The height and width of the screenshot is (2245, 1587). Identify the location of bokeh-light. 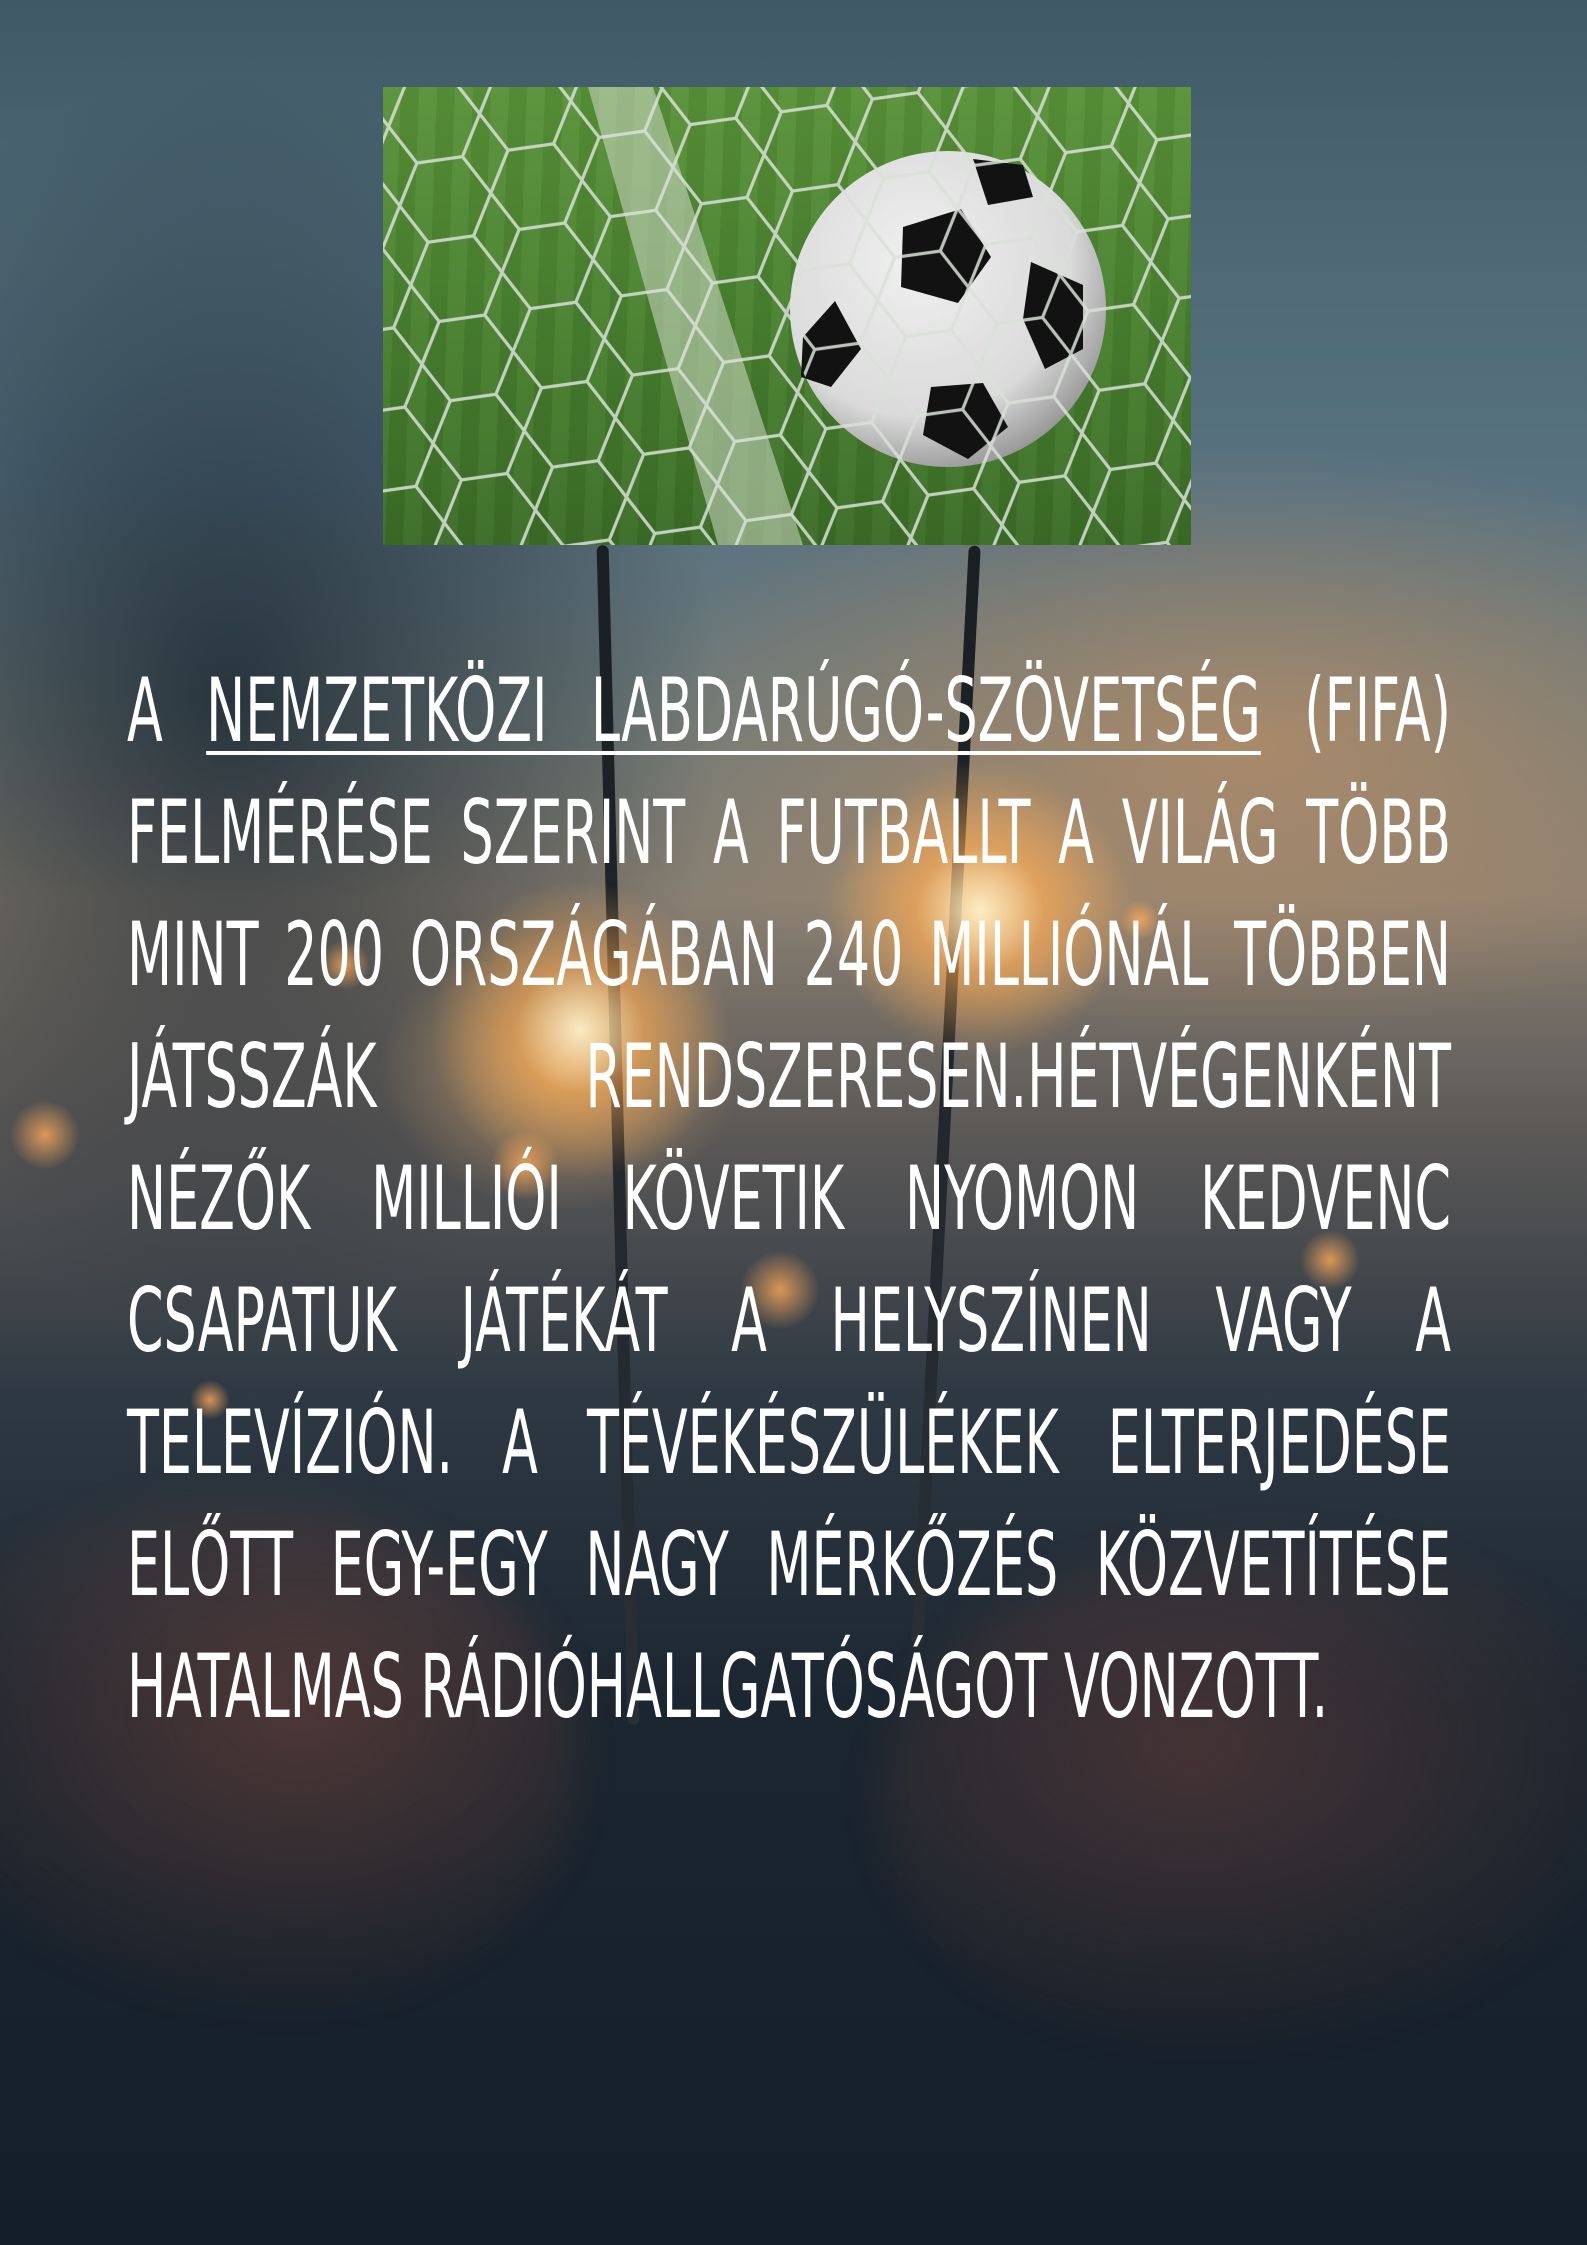
(45, 1135).